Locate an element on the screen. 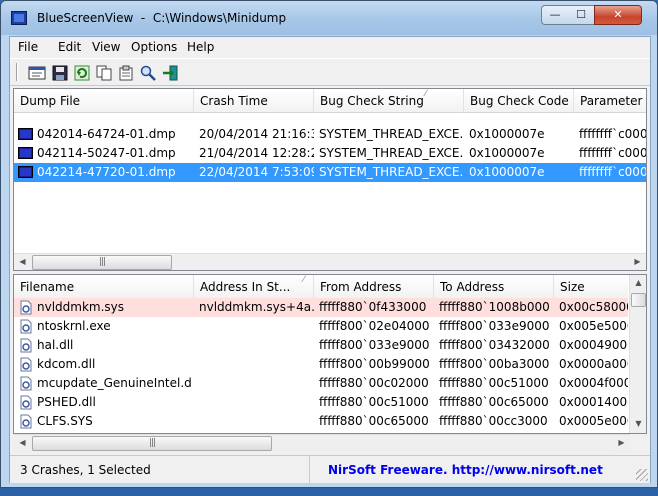 The height and width of the screenshot is (496, 658). resize-grip-icon is located at coordinates (642, 475).